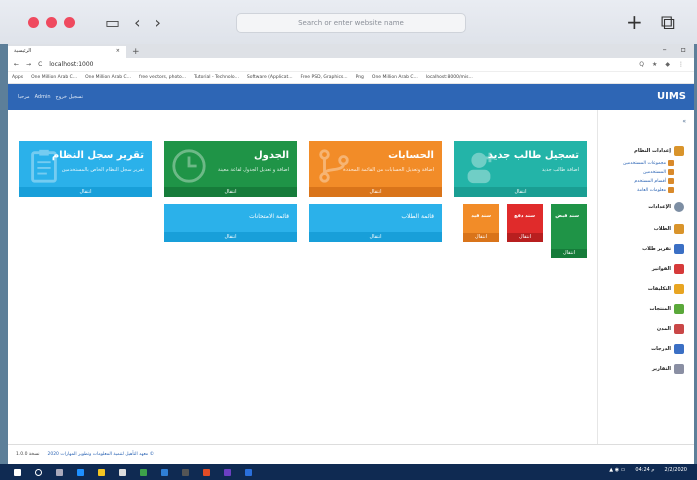 The height and width of the screenshot is (480, 697). I want to click on taskbar: ▲ ◉ ▭ 04:24 م 2/2/2020, so click(348, 472).